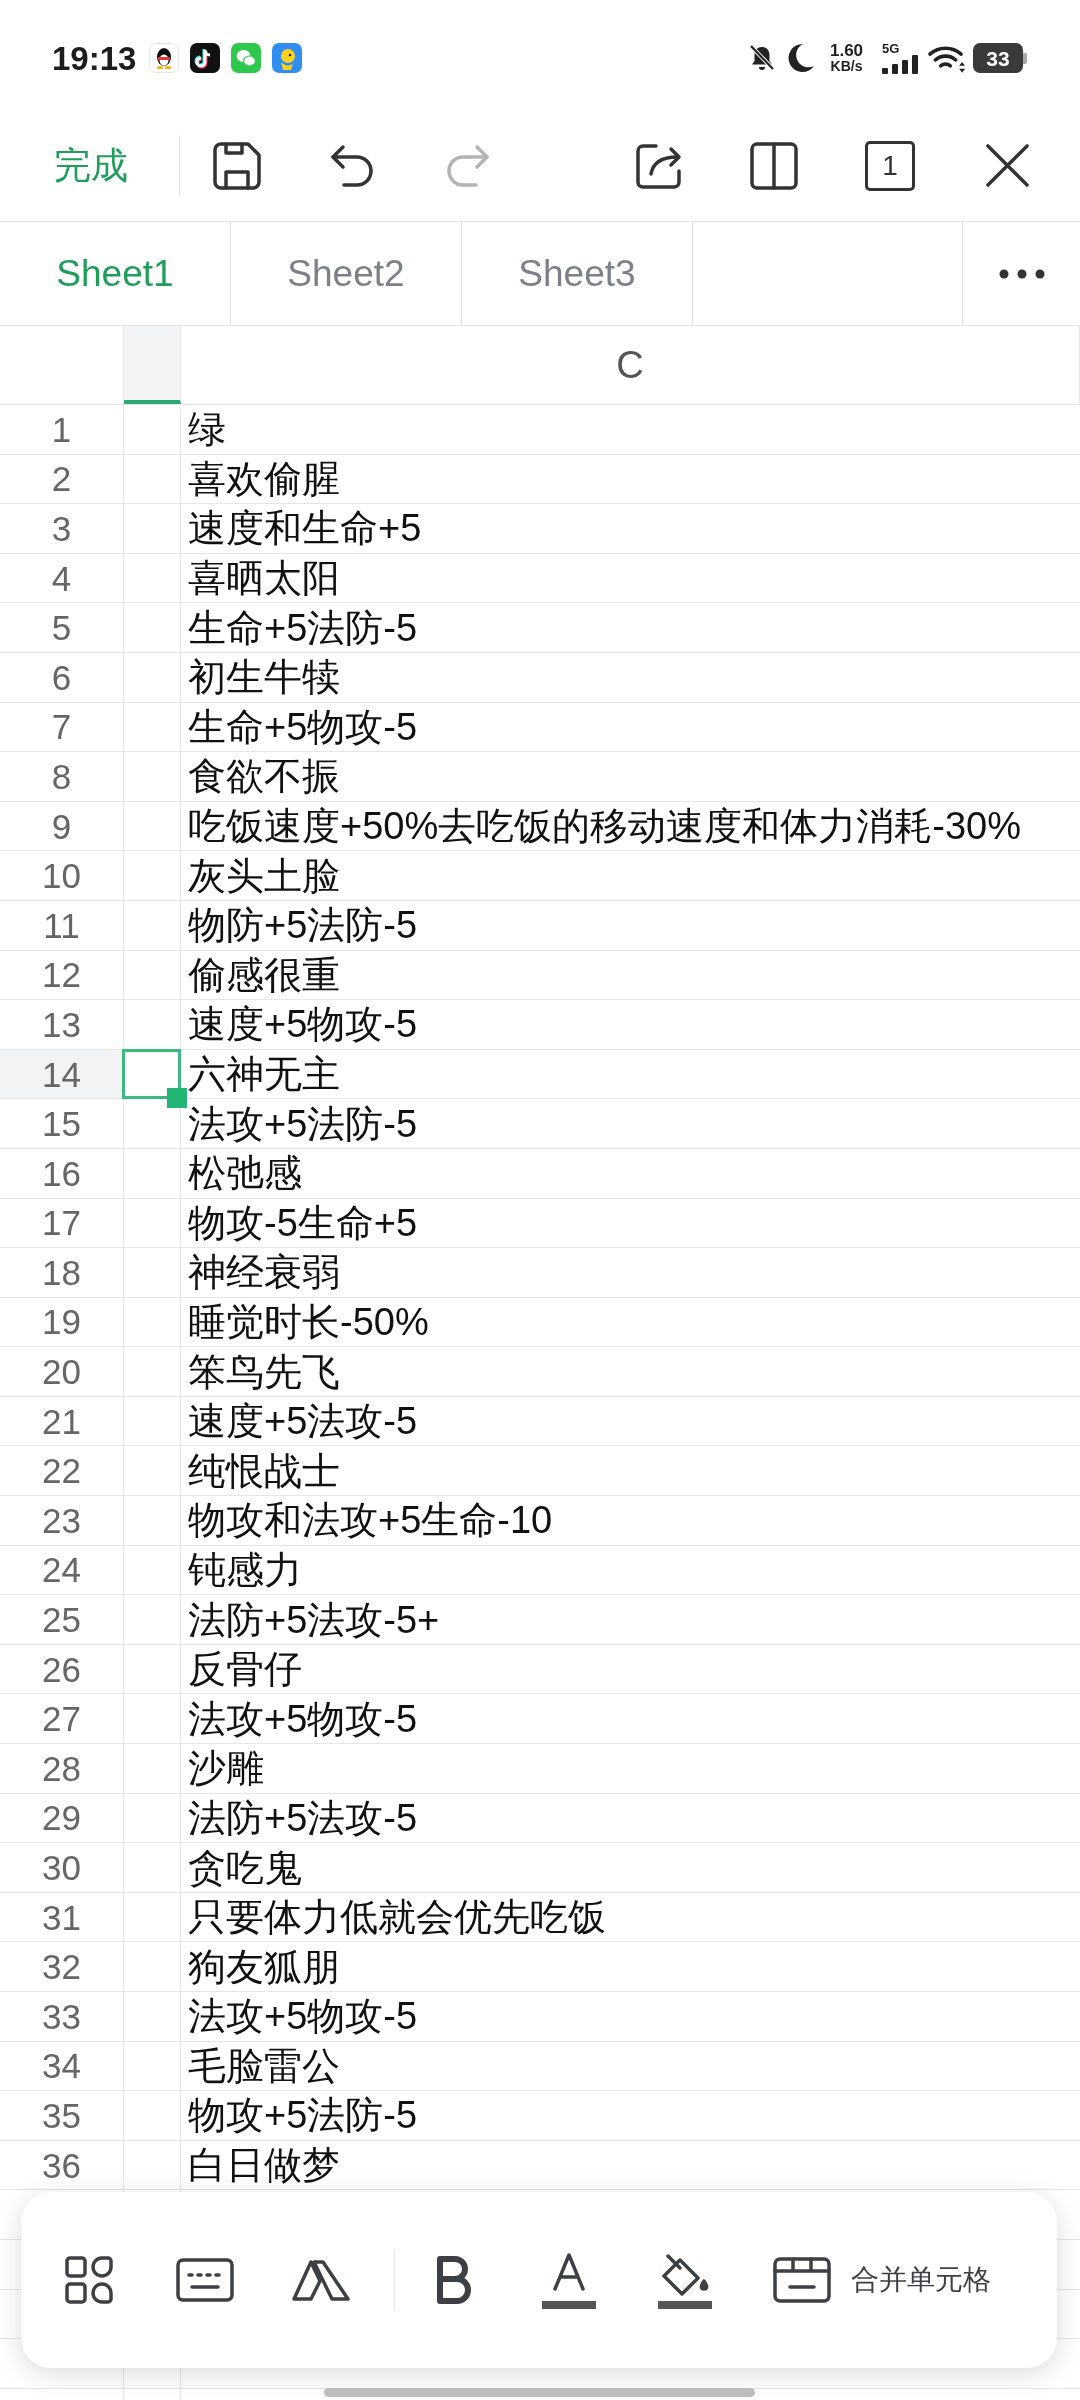 This screenshot has height=2400, width=1080. I want to click on column-header: C, so click(630, 365).